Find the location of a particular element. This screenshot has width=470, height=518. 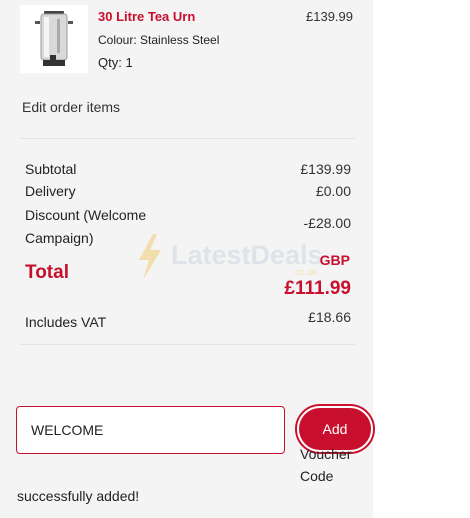

discount-value: -£28.00 is located at coordinates (327, 223).